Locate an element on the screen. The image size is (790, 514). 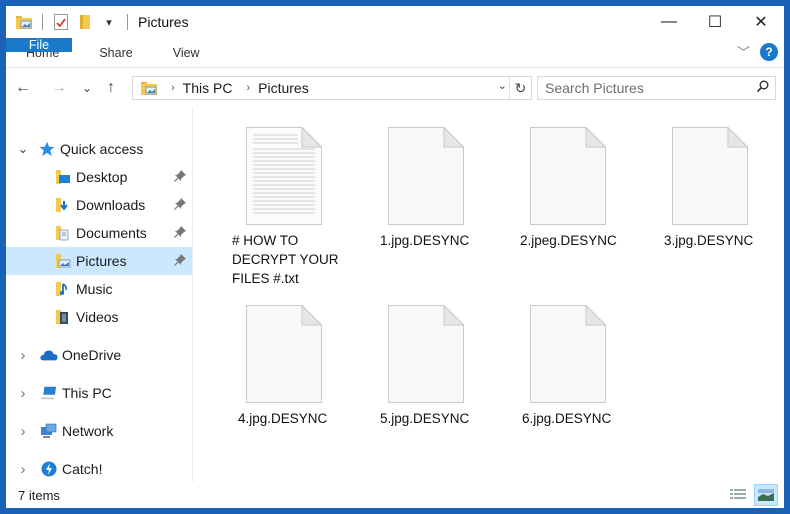
new-folder-icon is located at coordinates (85, 22).